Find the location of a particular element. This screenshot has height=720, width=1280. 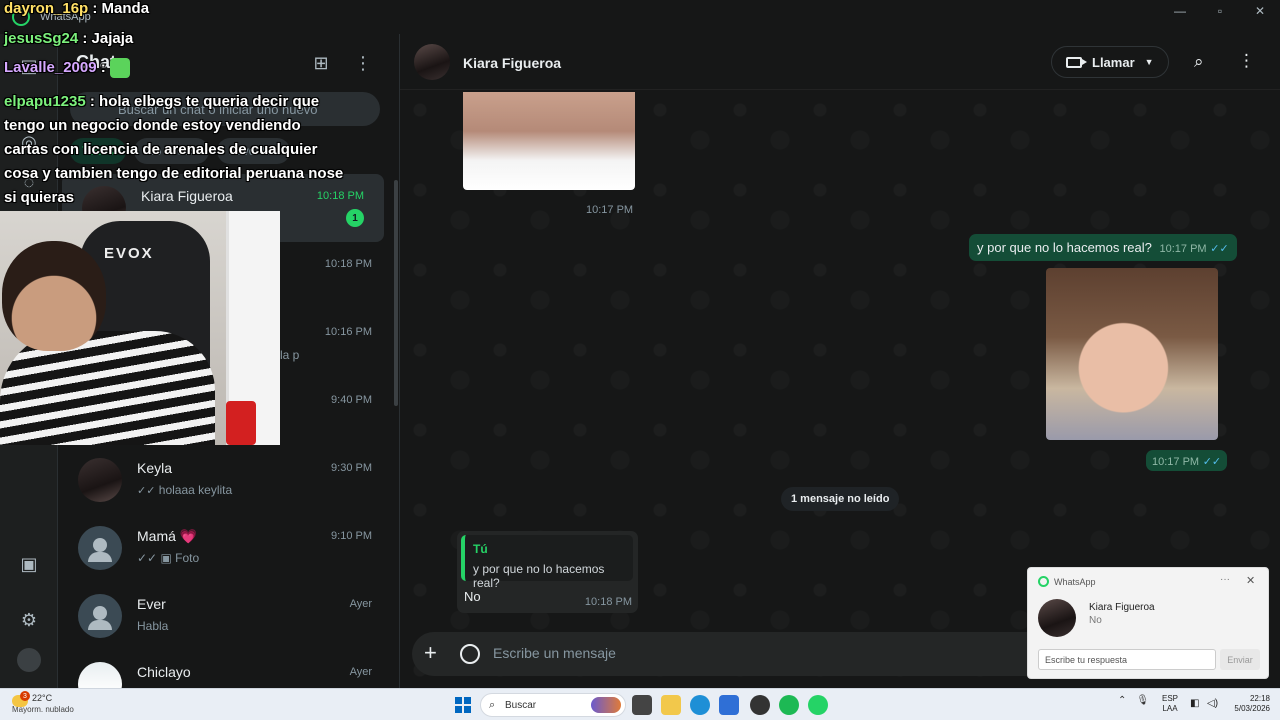

weather-widget: 3 22°C Mayorm. nublado is located at coordinates (43, 703).